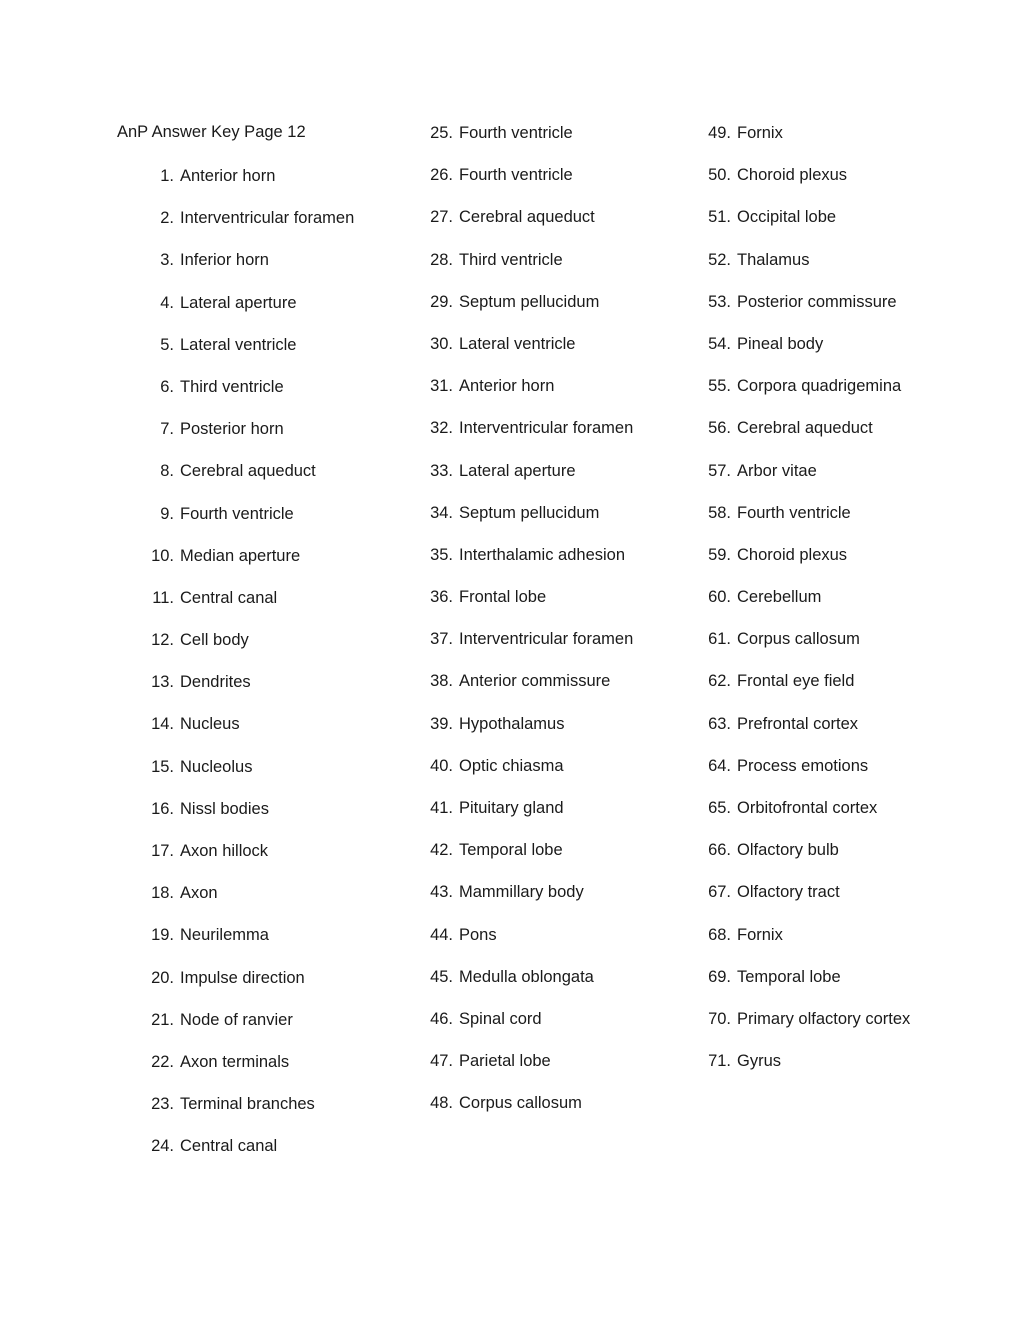 This screenshot has width=1020, height=1320. I want to click on answer-item-label: Septum pellucidum, so click(529, 301).